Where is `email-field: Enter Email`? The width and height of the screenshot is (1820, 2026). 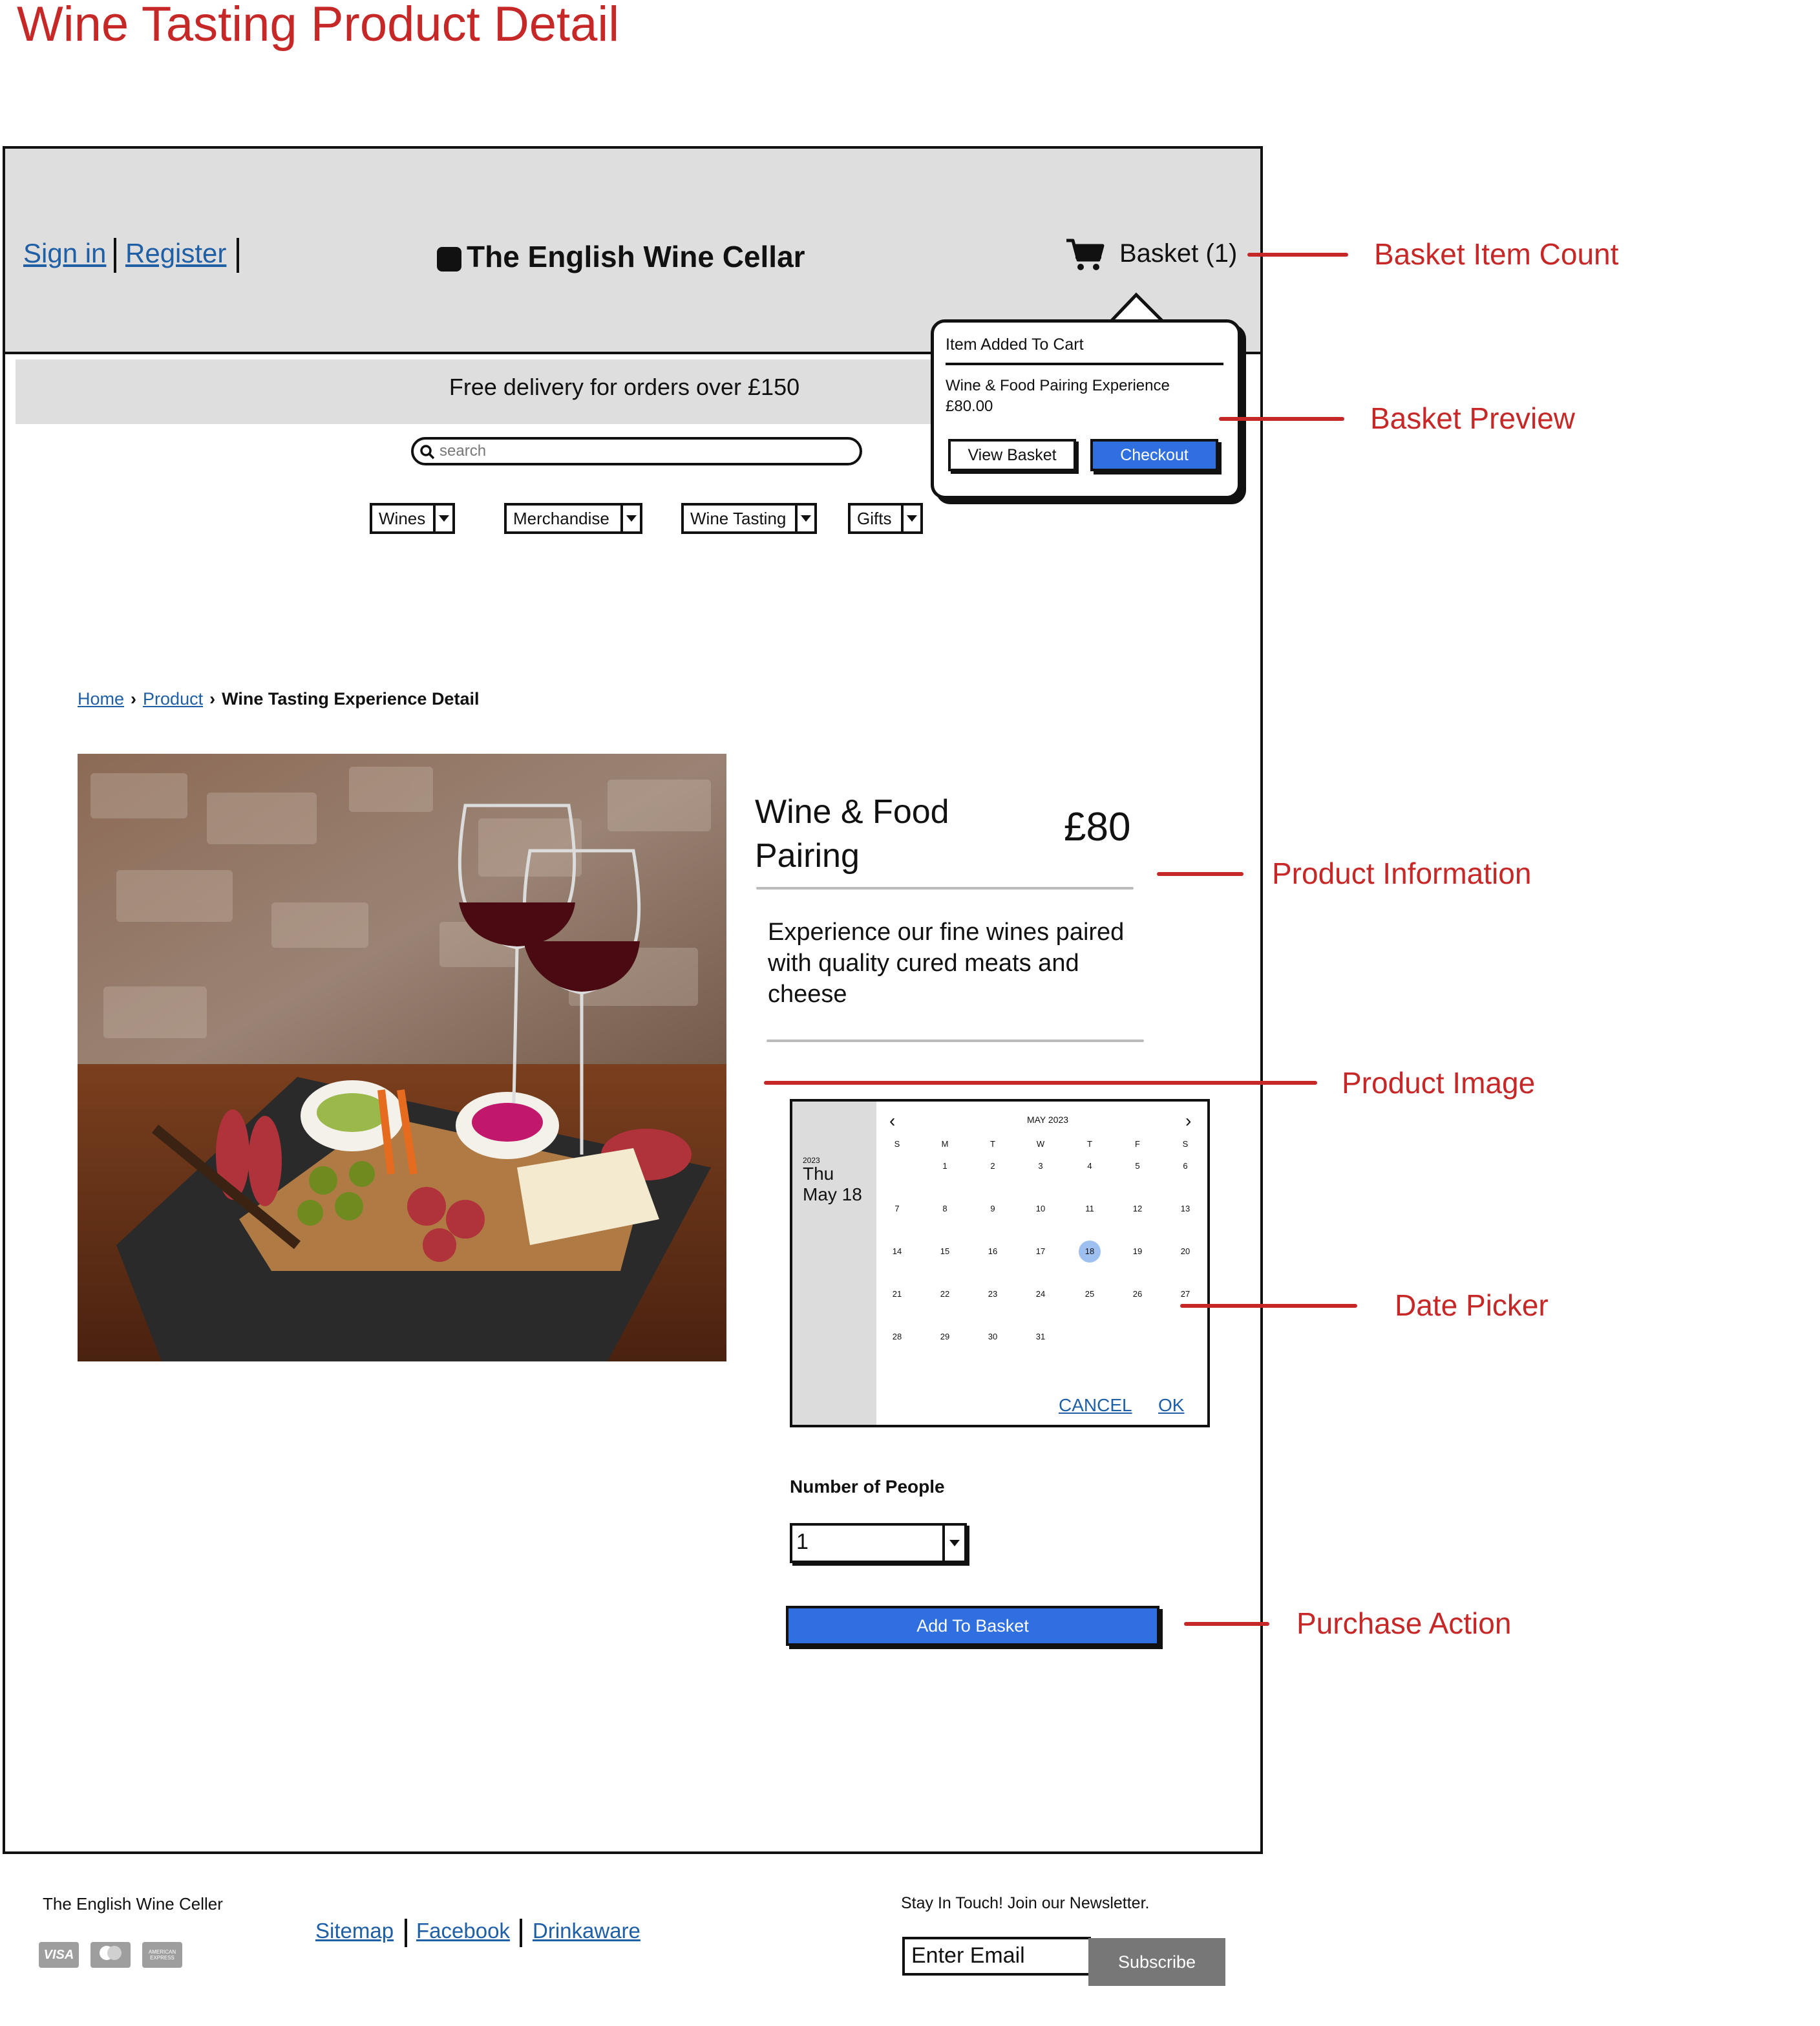 email-field: Enter Email is located at coordinates (997, 1956).